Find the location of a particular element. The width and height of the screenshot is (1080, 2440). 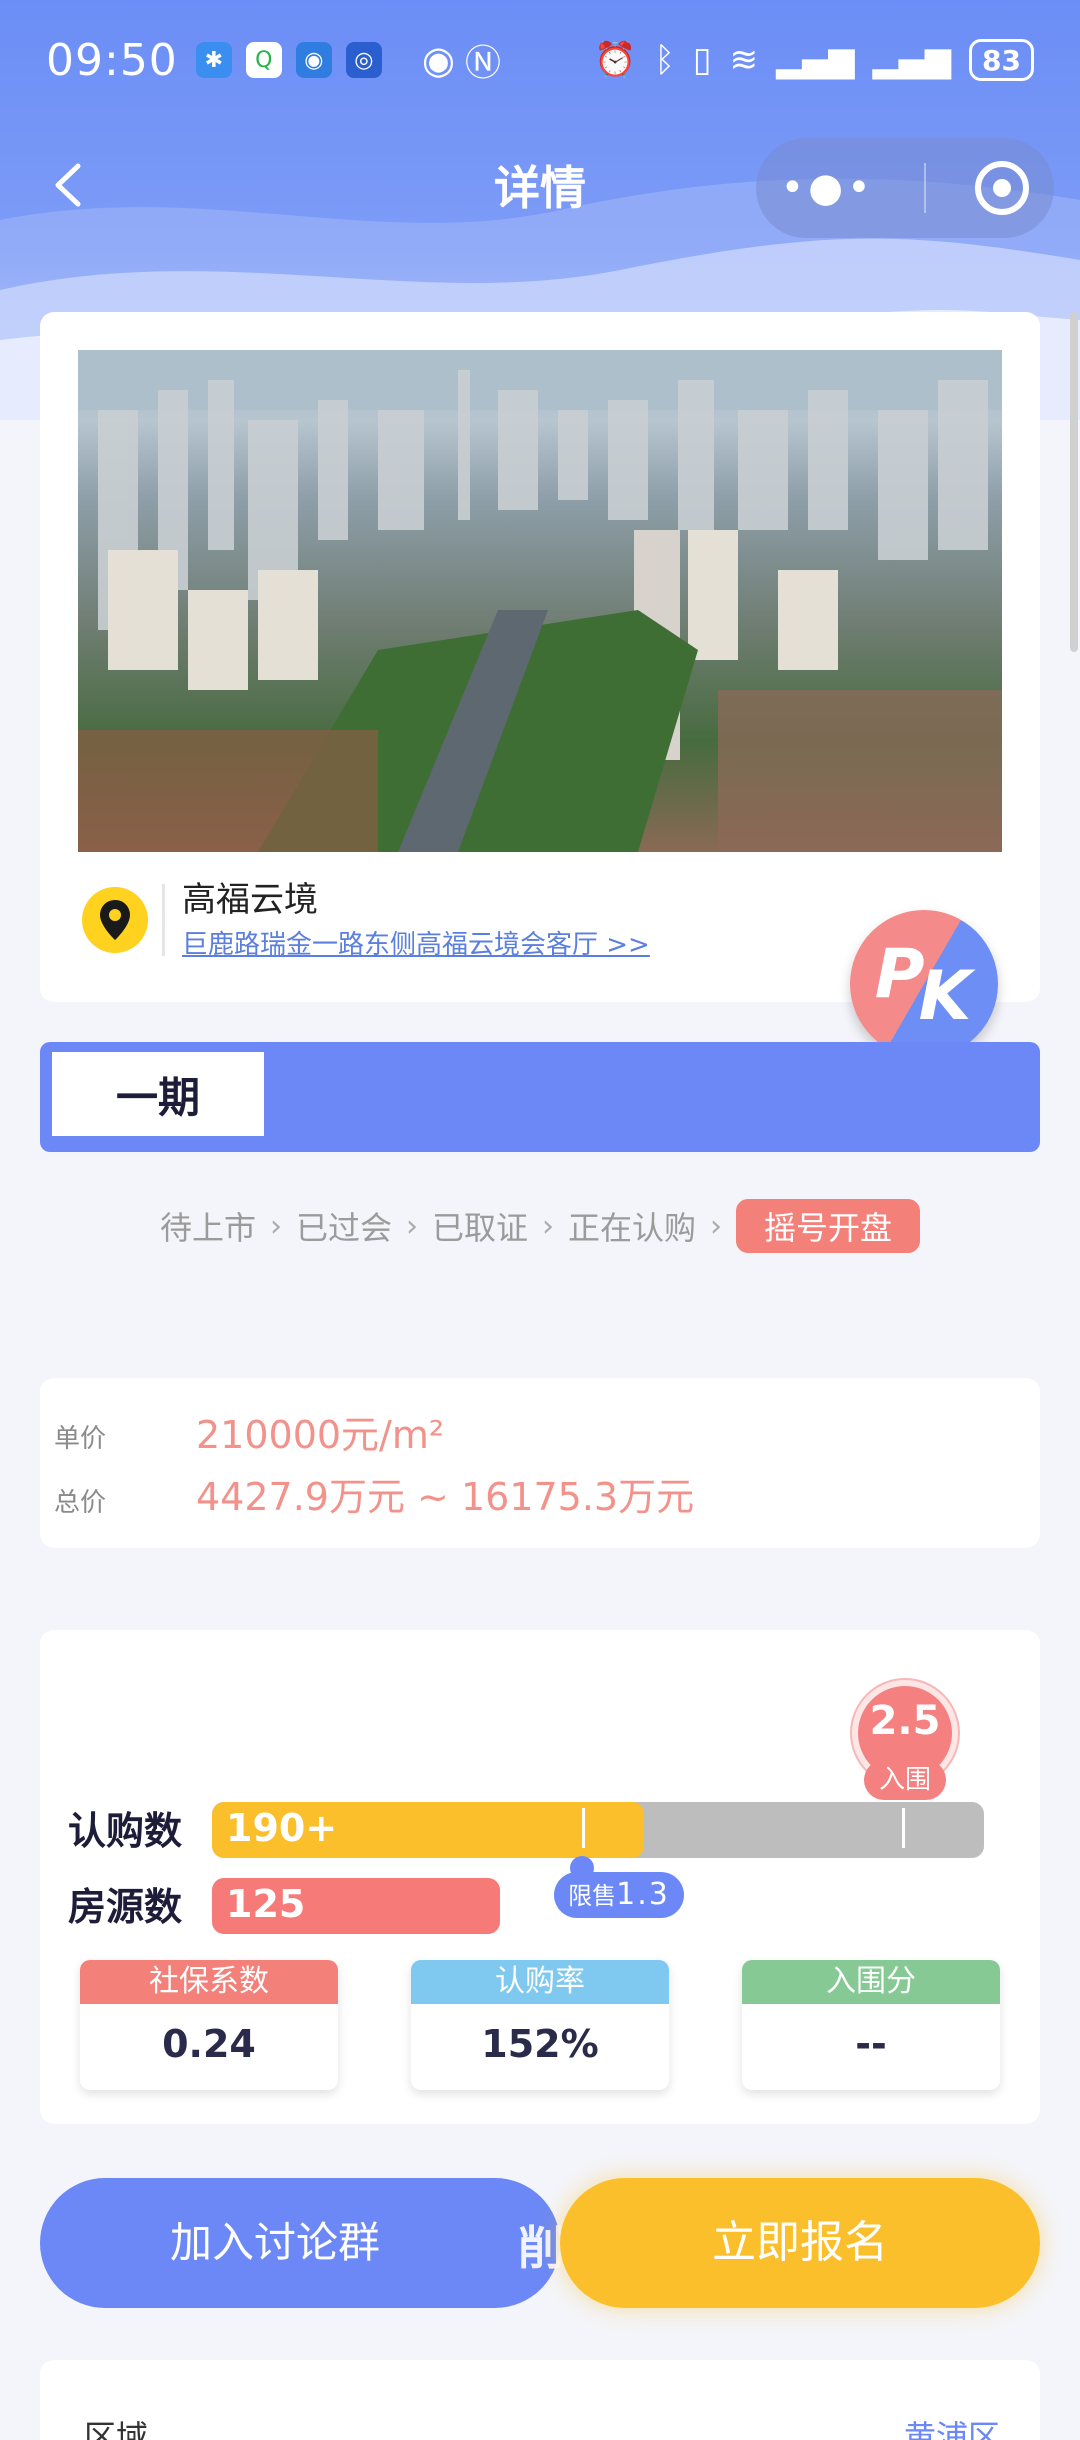

subscriptions-label: 认购数 is located at coordinates (125, 1831).